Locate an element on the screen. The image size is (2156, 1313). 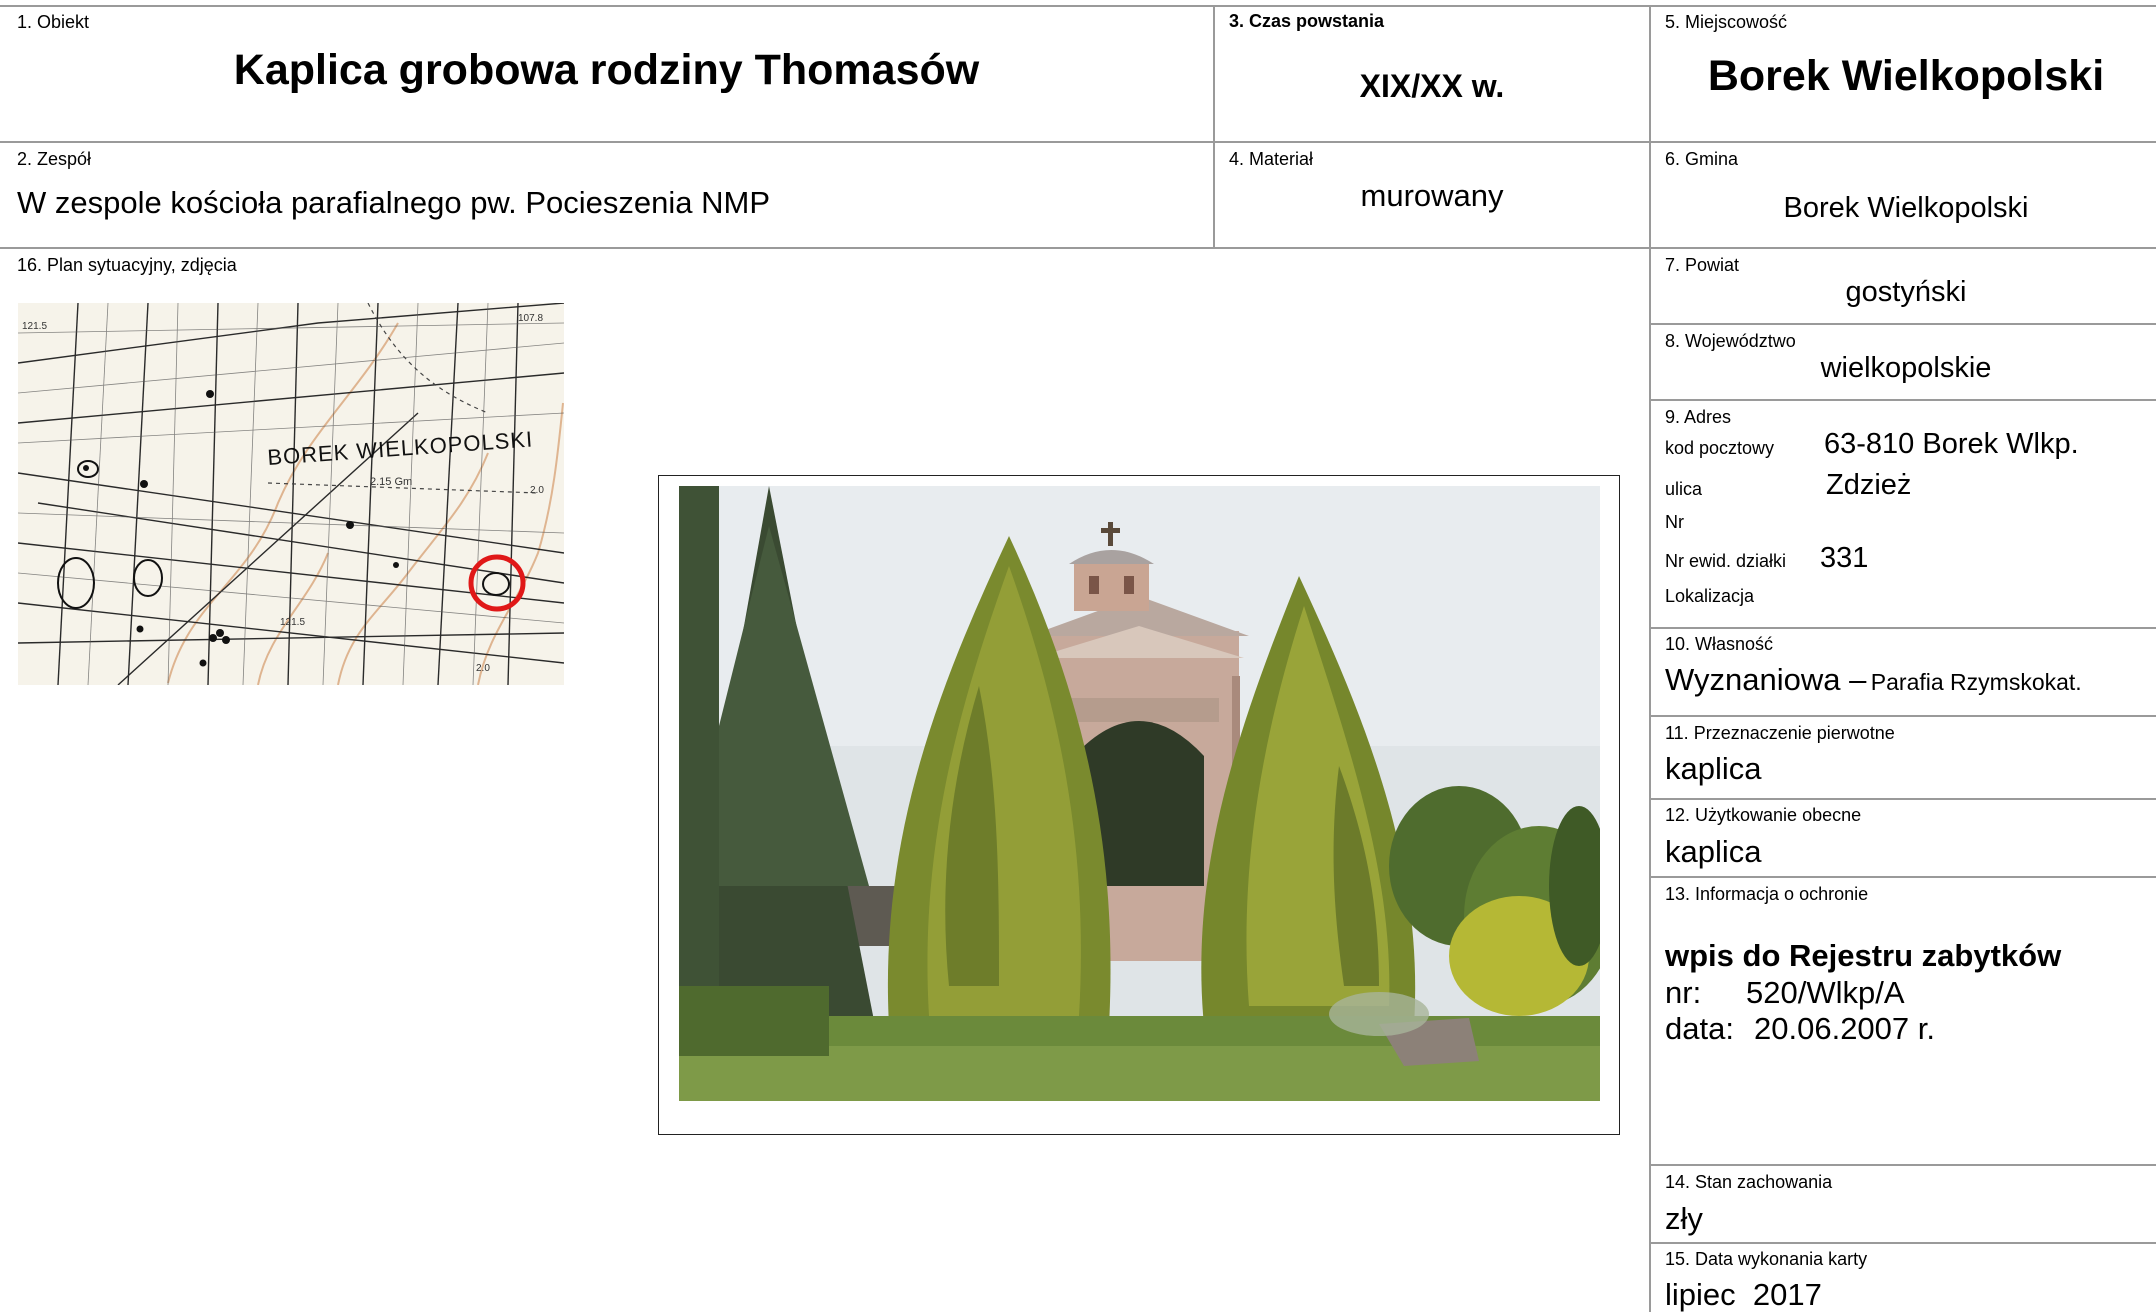
protection-nr-value: 520/Wlkp/A is located at coordinates (1825, 992).